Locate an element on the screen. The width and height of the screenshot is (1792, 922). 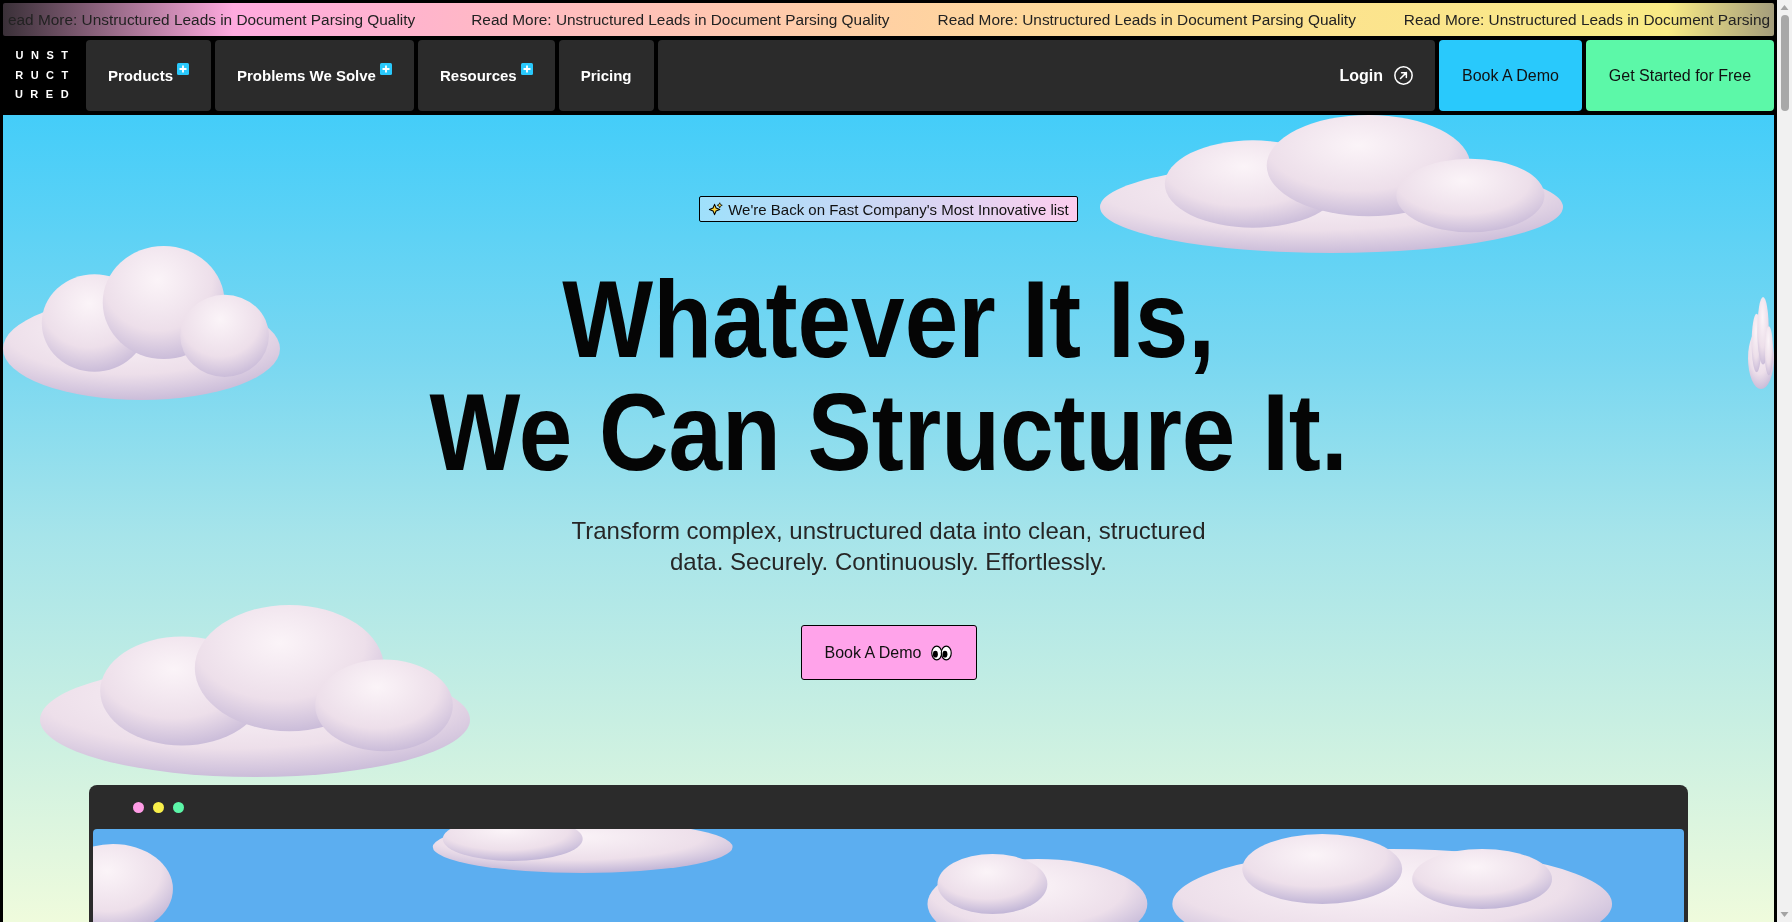
announcement-badge: We're Back on Fast Company's Most Innovative list is located at coordinates (888, 209).